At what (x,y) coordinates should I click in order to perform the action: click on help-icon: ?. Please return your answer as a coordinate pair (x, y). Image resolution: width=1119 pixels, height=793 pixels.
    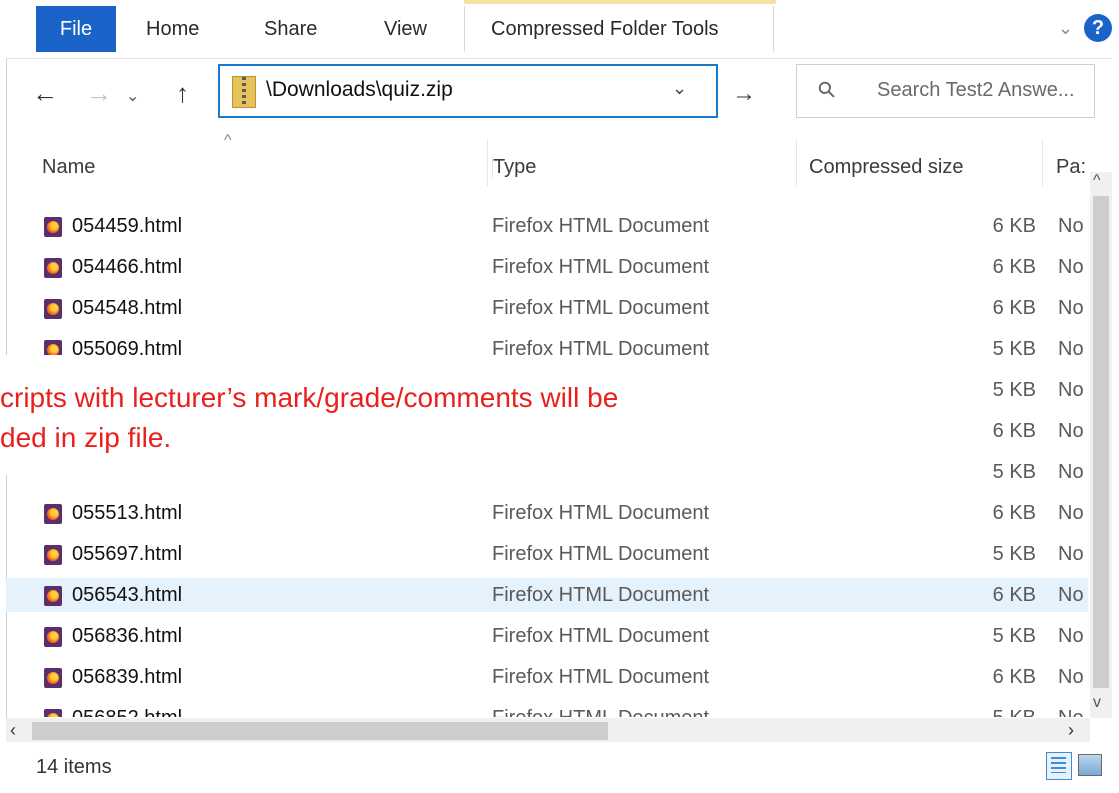
    Looking at the image, I should click on (1098, 28).